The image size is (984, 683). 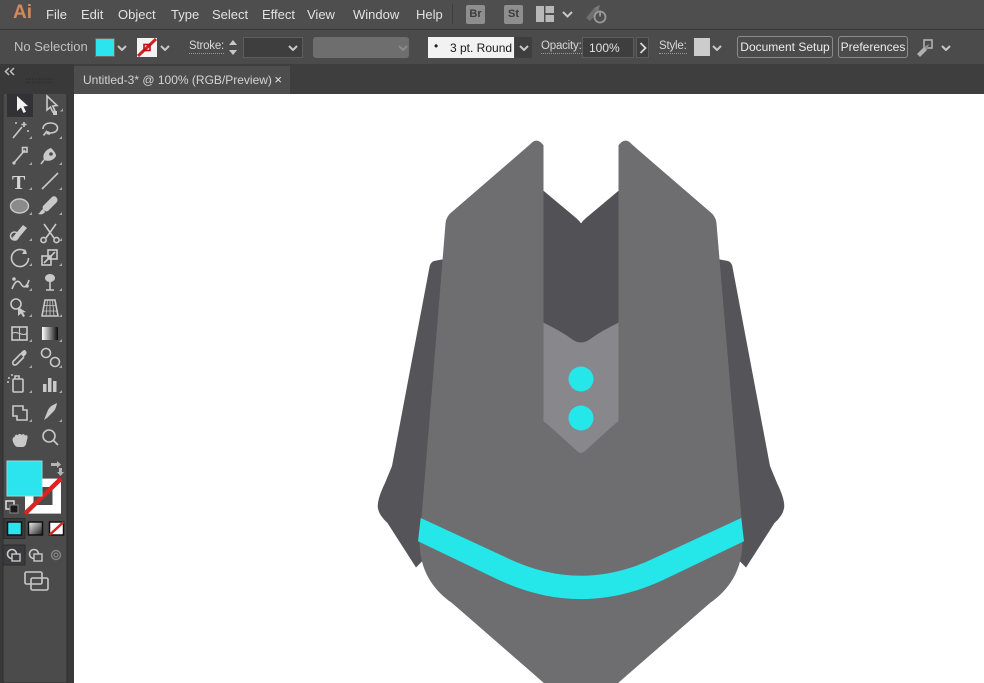 I want to click on svg-text: T, so click(x=19, y=183).